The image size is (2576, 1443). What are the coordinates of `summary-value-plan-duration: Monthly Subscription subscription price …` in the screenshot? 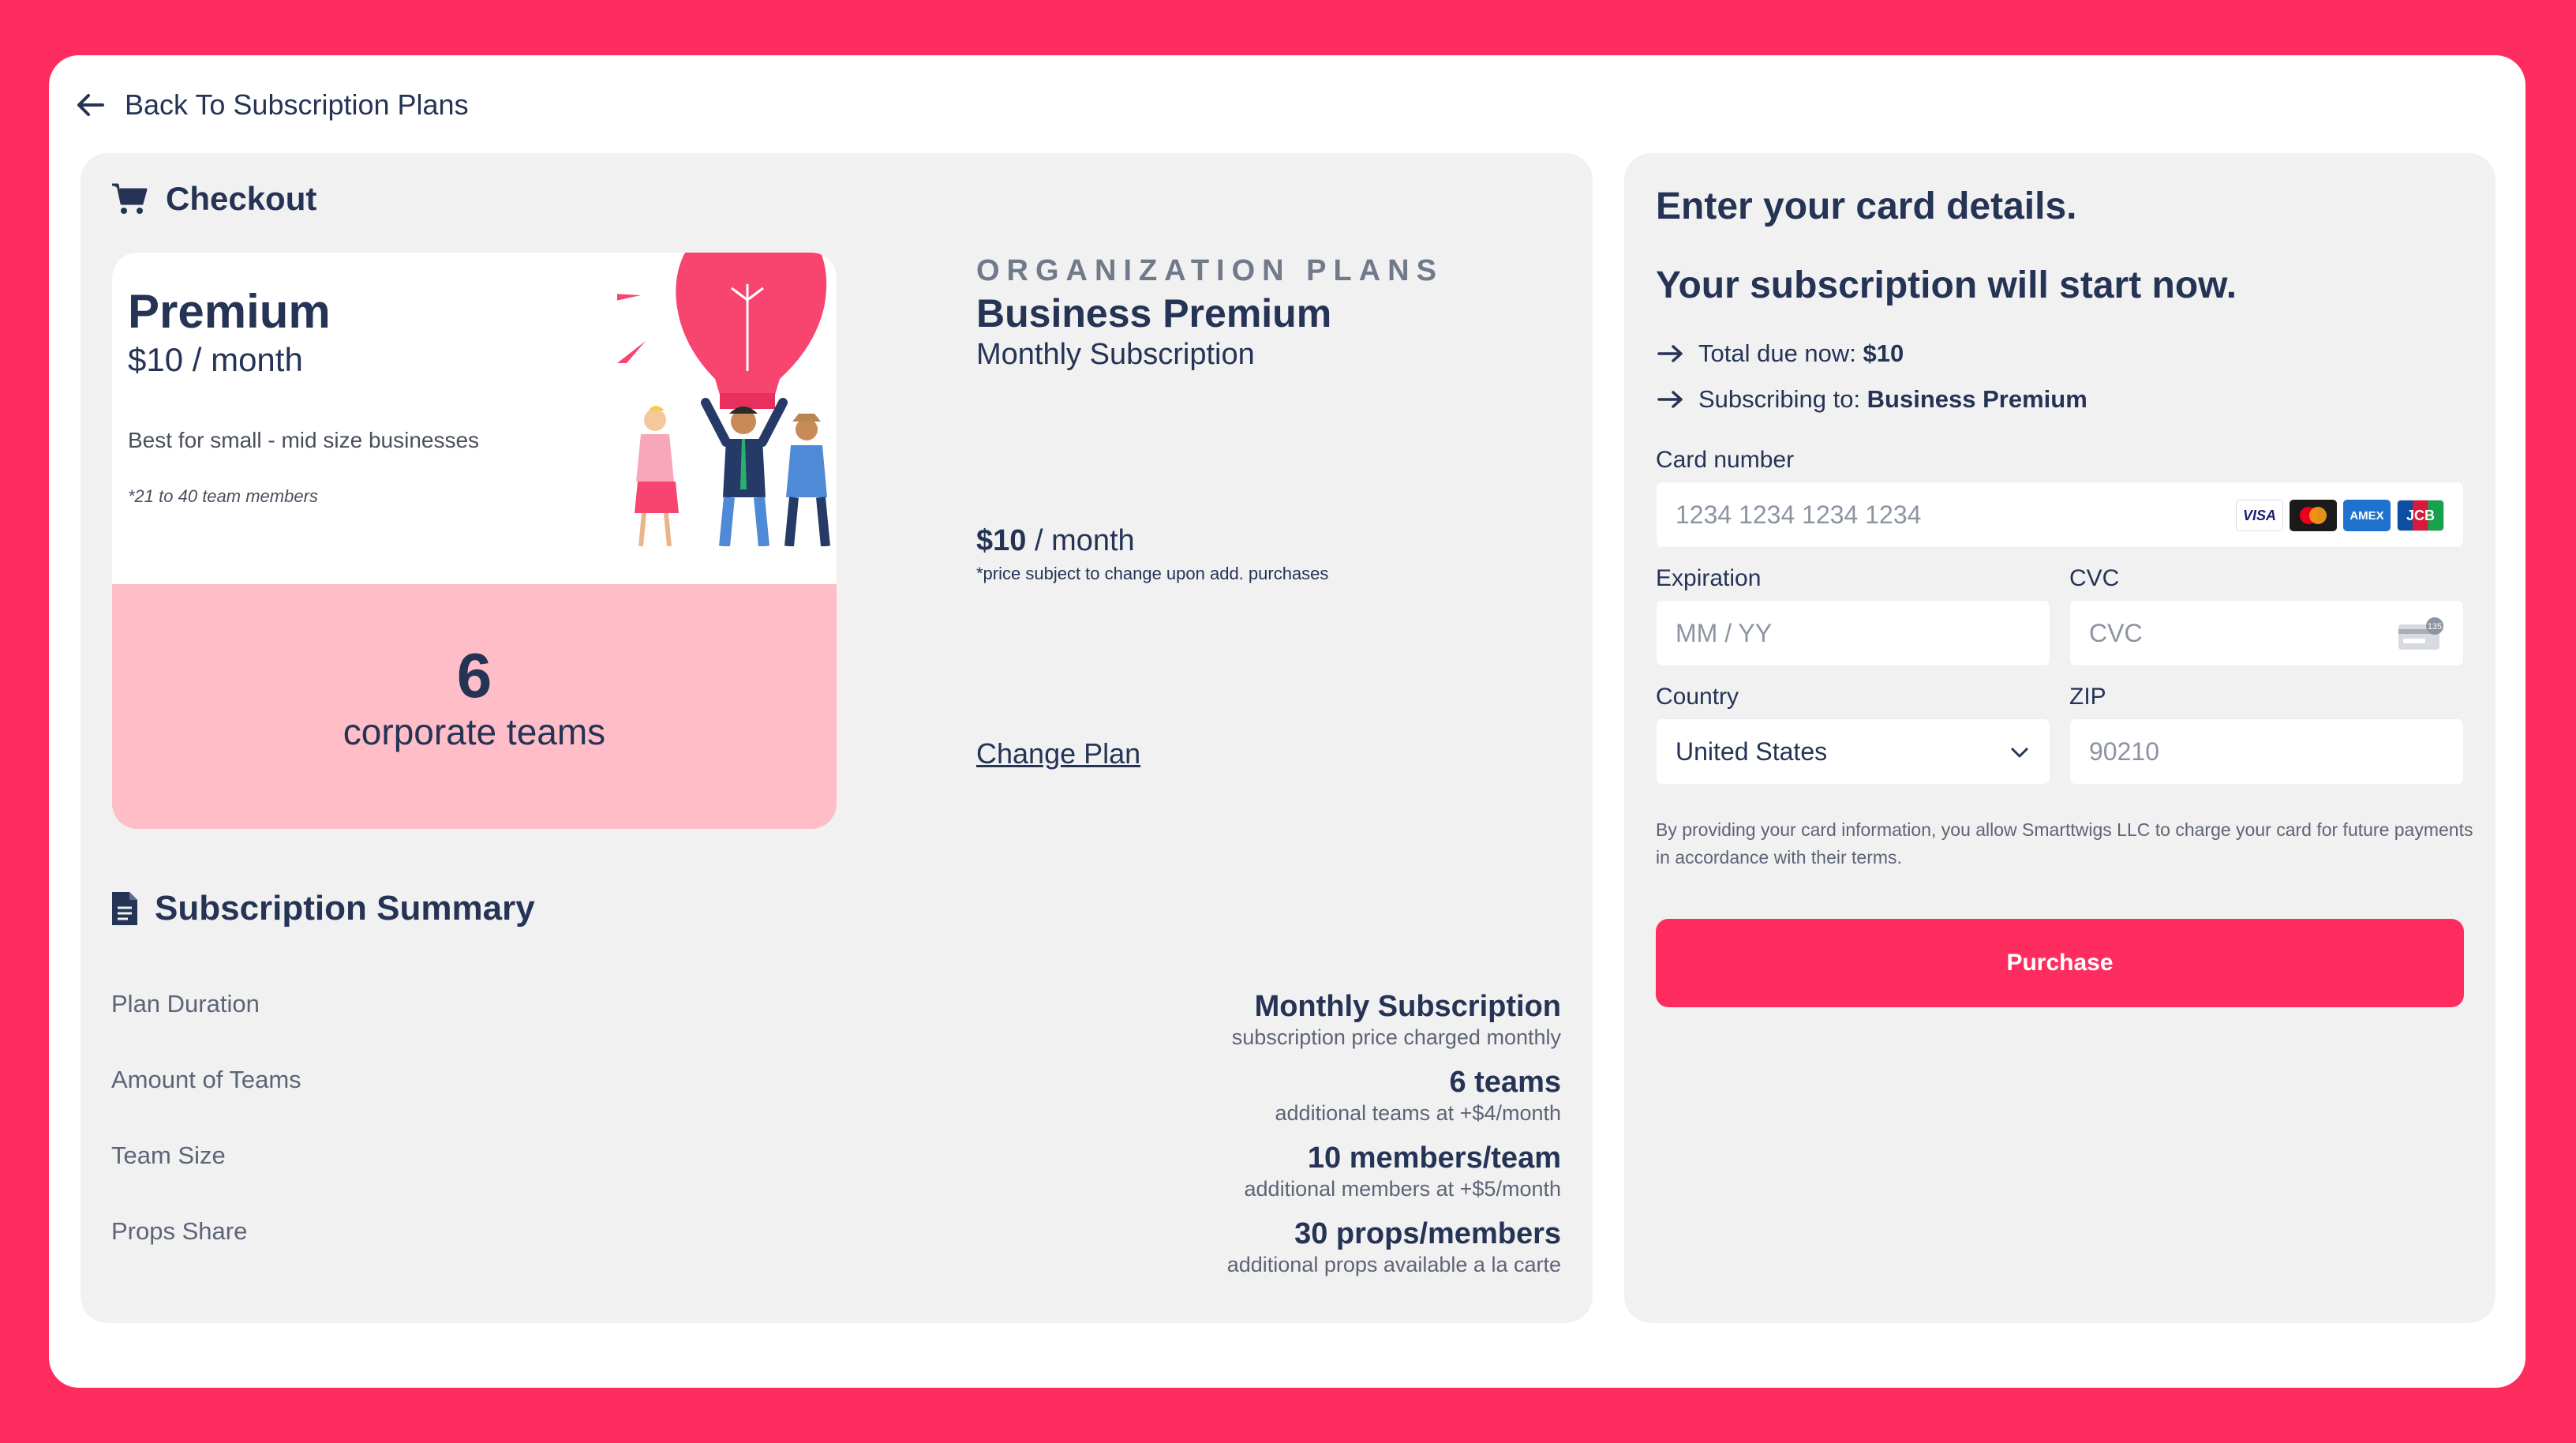 It's located at (1396, 1019).